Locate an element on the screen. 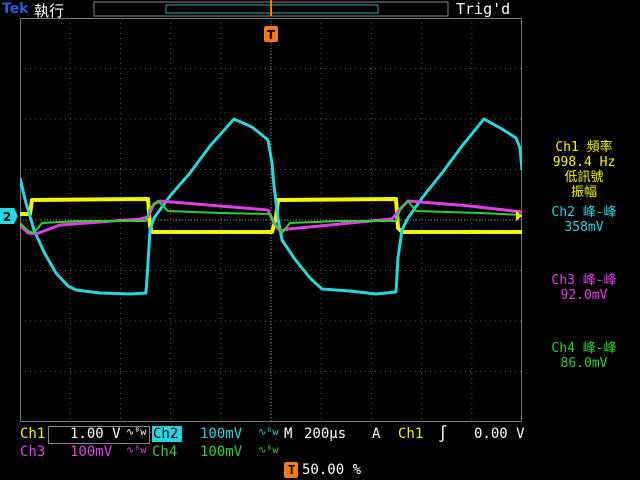 The image size is (640, 480). ch2-ground-marker: 2 is located at coordinates (9, 216).